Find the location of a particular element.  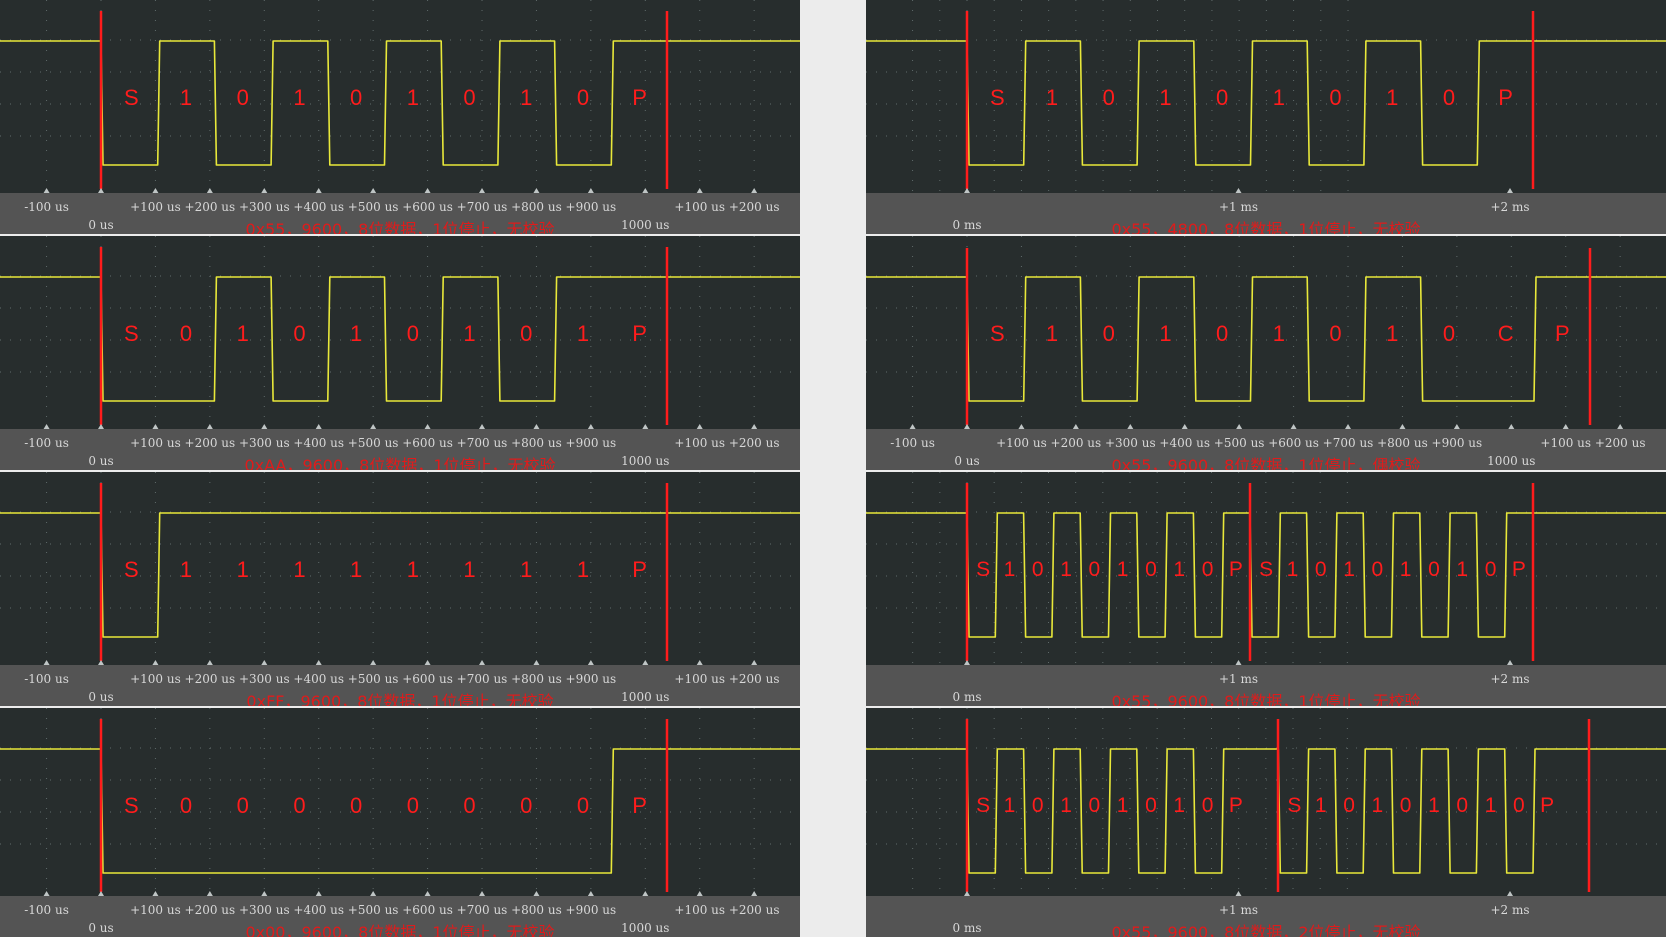

tick-label-zero: 0 ms is located at coordinates (967, 928).